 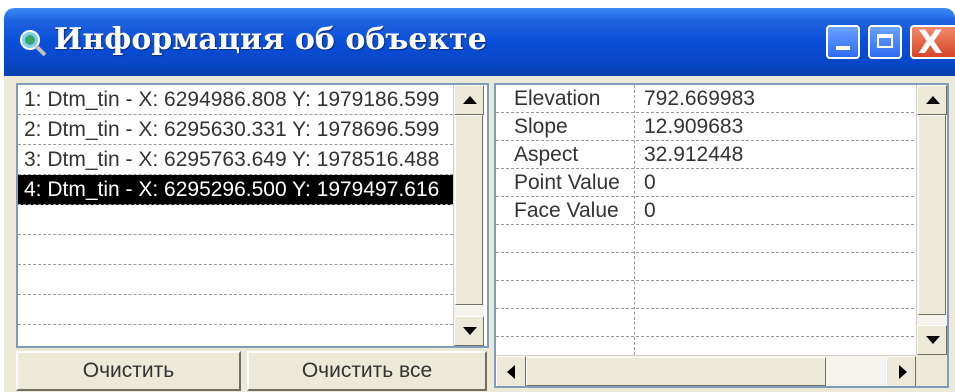 I want to click on scroll-right-button, so click(x=901, y=371).